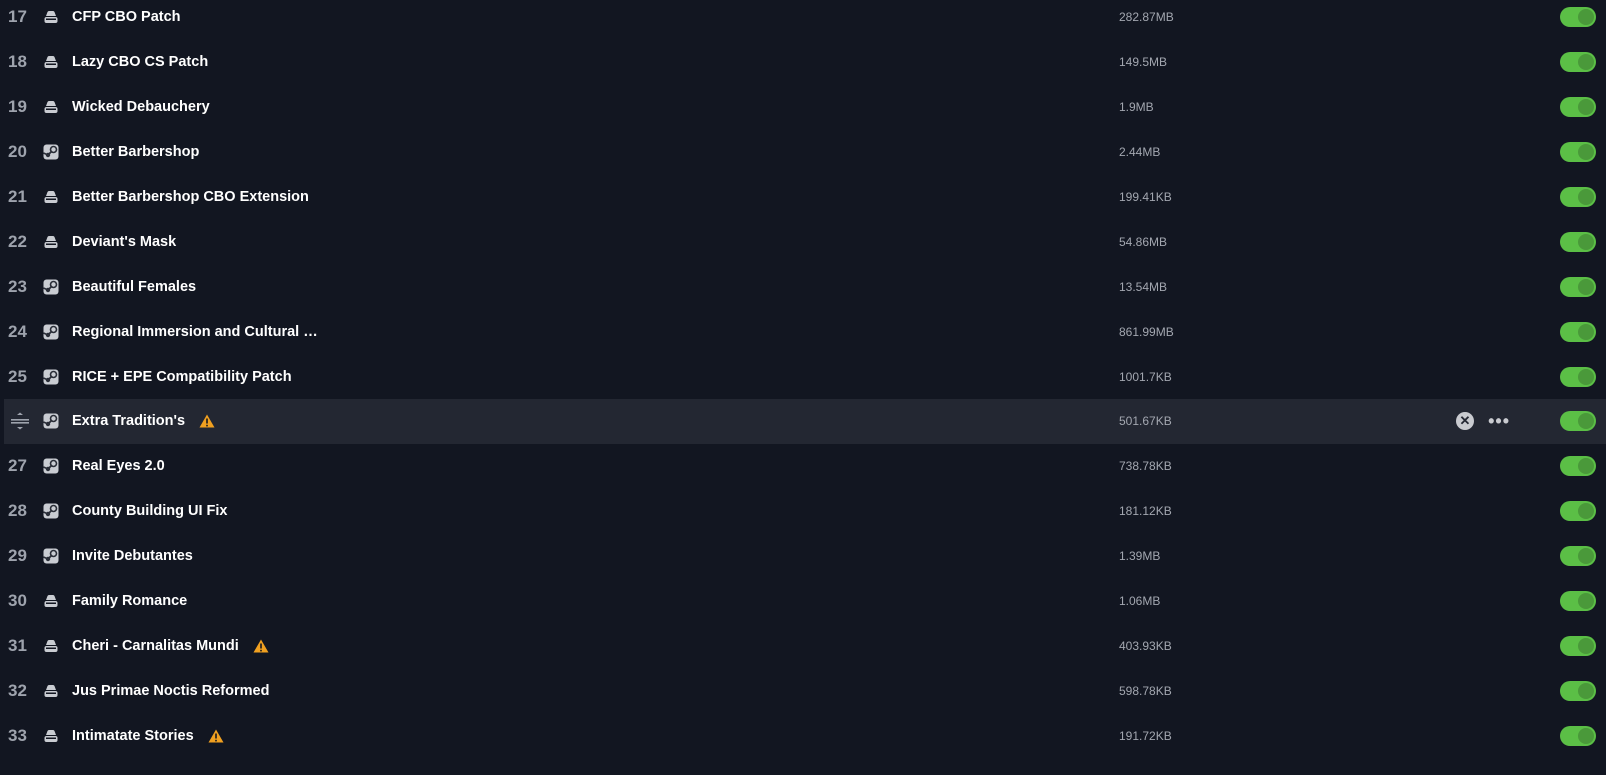 The height and width of the screenshot is (775, 1606). What do you see at coordinates (124, 241) in the screenshot?
I see `mod-name-text: Deviant's Mask` at bounding box center [124, 241].